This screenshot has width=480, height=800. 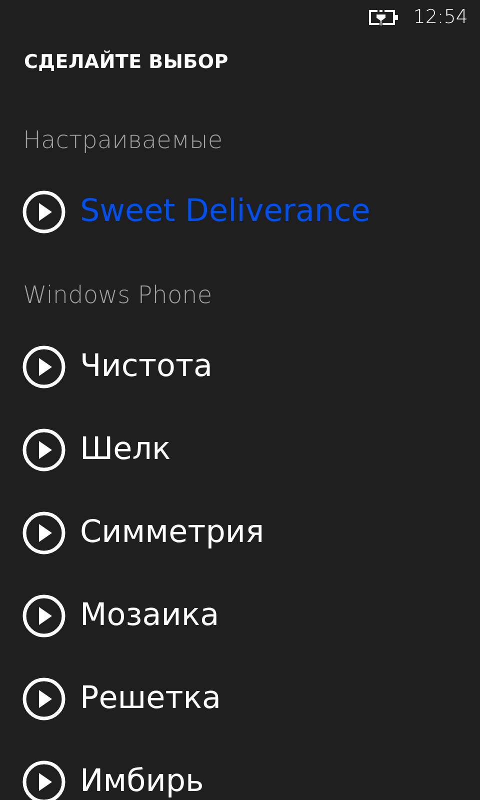 What do you see at coordinates (240, 532) in the screenshot?
I see `theme-item: Симметрия` at bounding box center [240, 532].